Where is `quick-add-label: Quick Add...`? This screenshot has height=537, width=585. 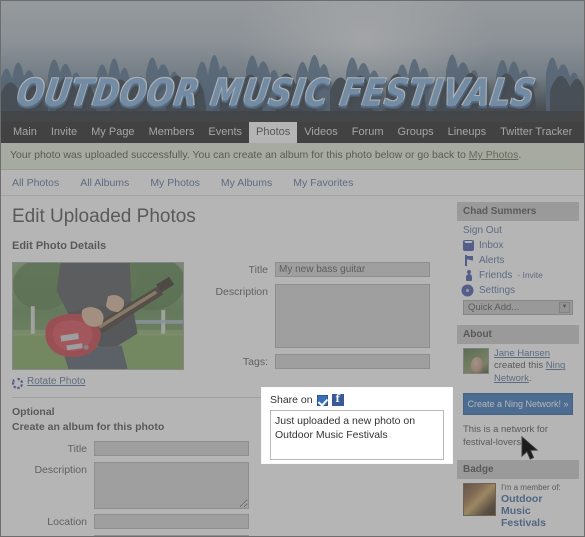
quick-add-label: Quick Add... is located at coordinates (494, 307).